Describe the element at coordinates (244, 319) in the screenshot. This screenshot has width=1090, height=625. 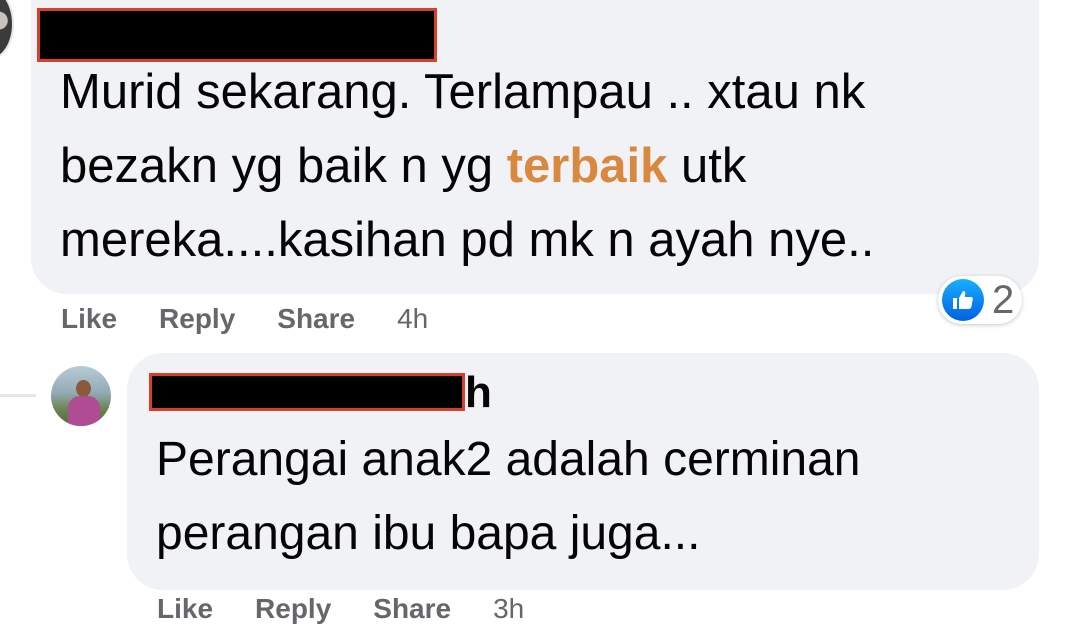
I see `comment-actions: Like Reply Share 4h` at that location.